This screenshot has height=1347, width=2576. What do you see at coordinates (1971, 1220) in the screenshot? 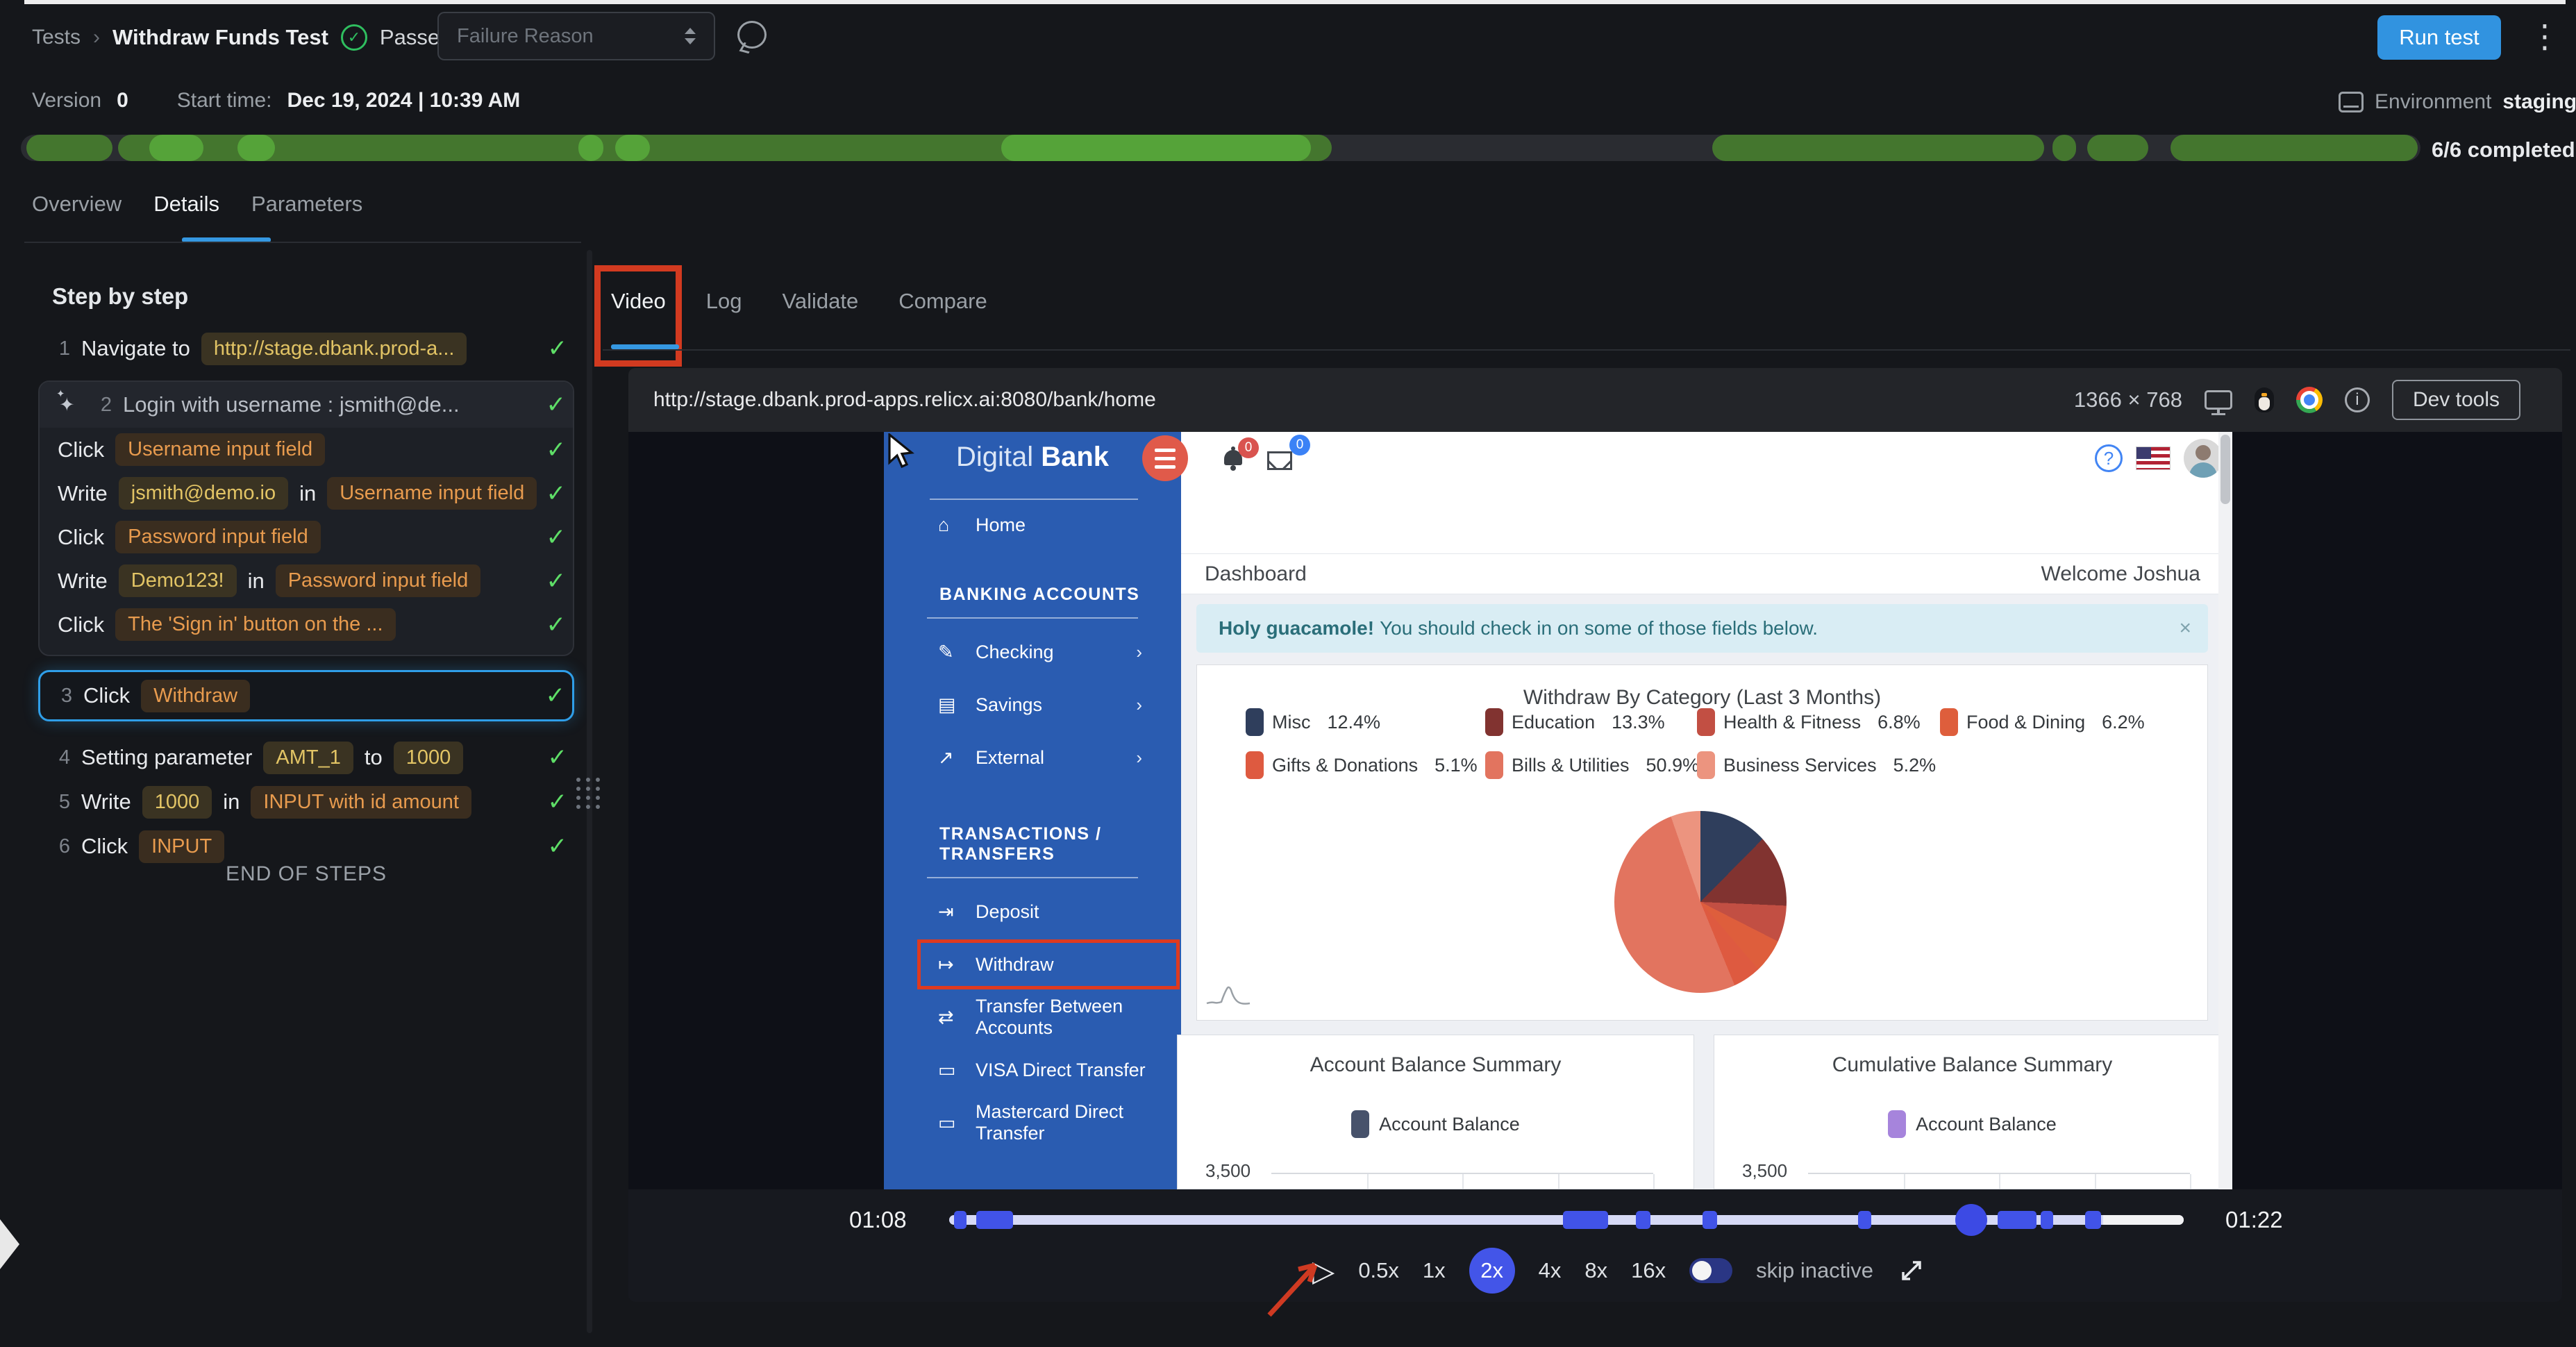
I see `timeline-playhead` at bounding box center [1971, 1220].